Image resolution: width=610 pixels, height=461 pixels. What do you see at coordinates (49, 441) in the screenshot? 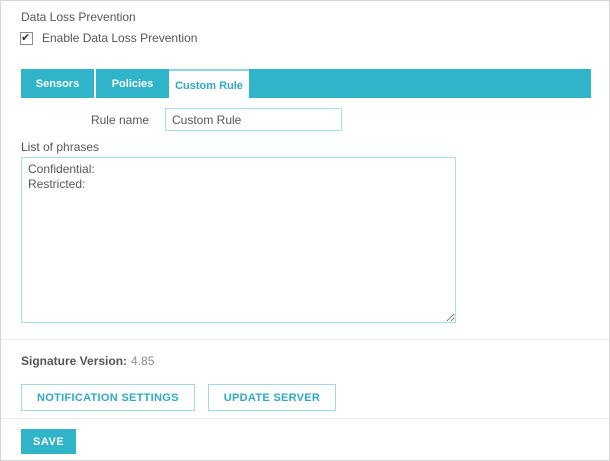
I see `save-button: SAVE` at bounding box center [49, 441].